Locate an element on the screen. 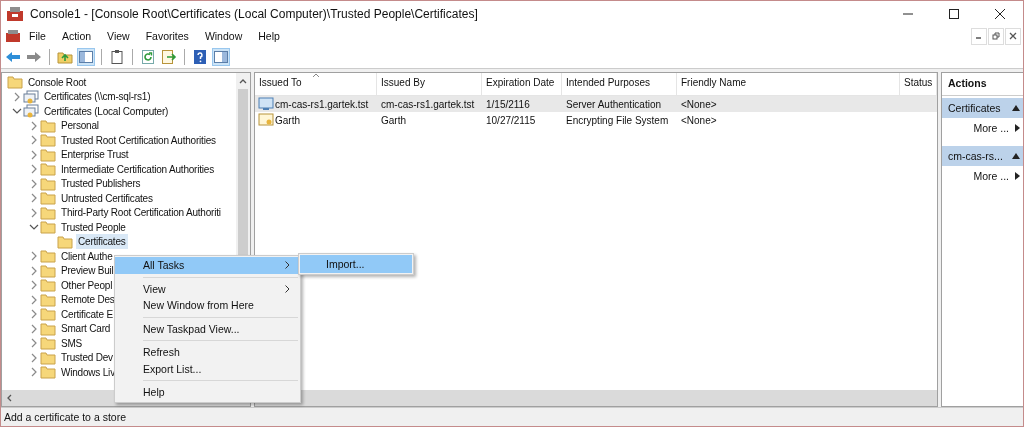 The image size is (1024, 427). section-title: Certificates is located at coordinates (974, 108).